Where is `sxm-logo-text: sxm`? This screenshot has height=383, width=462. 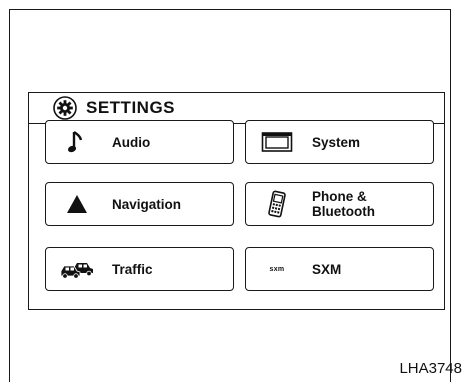 sxm-logo-text: sxm is located at coordinates (277, 269).